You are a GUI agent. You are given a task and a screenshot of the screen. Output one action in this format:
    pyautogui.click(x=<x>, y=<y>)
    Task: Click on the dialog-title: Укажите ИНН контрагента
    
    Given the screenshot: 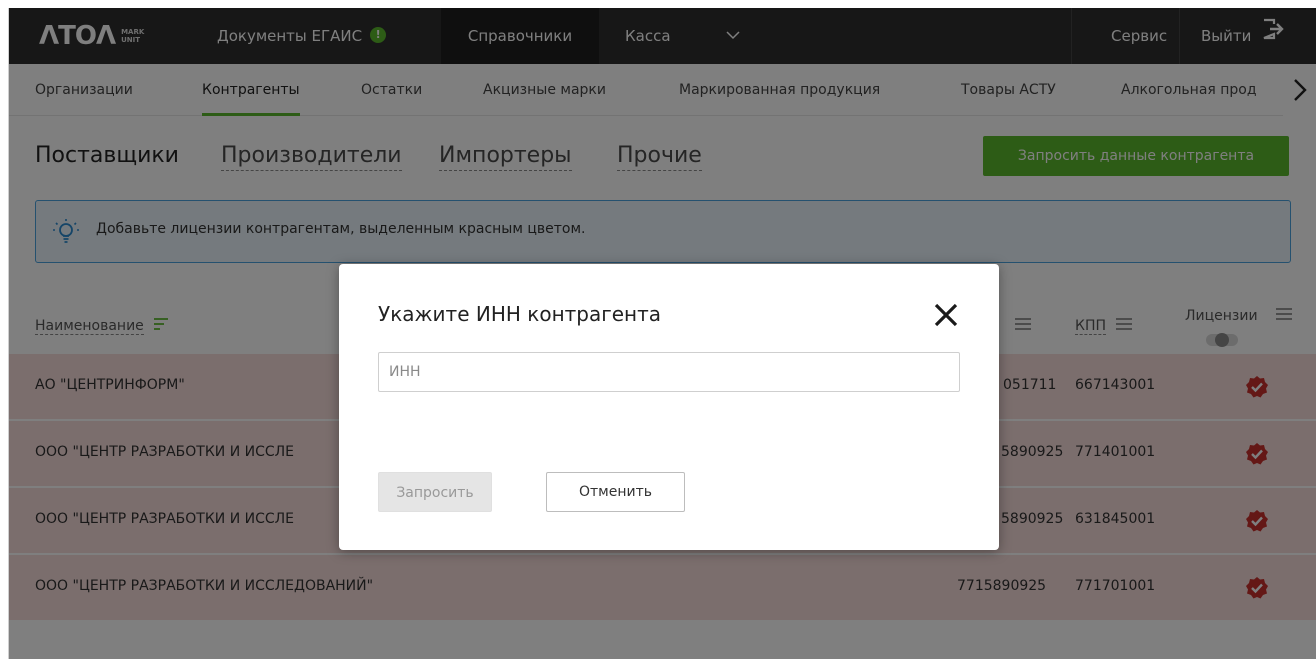 What is the action you would take?
    pyautogui.click(x=520, y=314)
    